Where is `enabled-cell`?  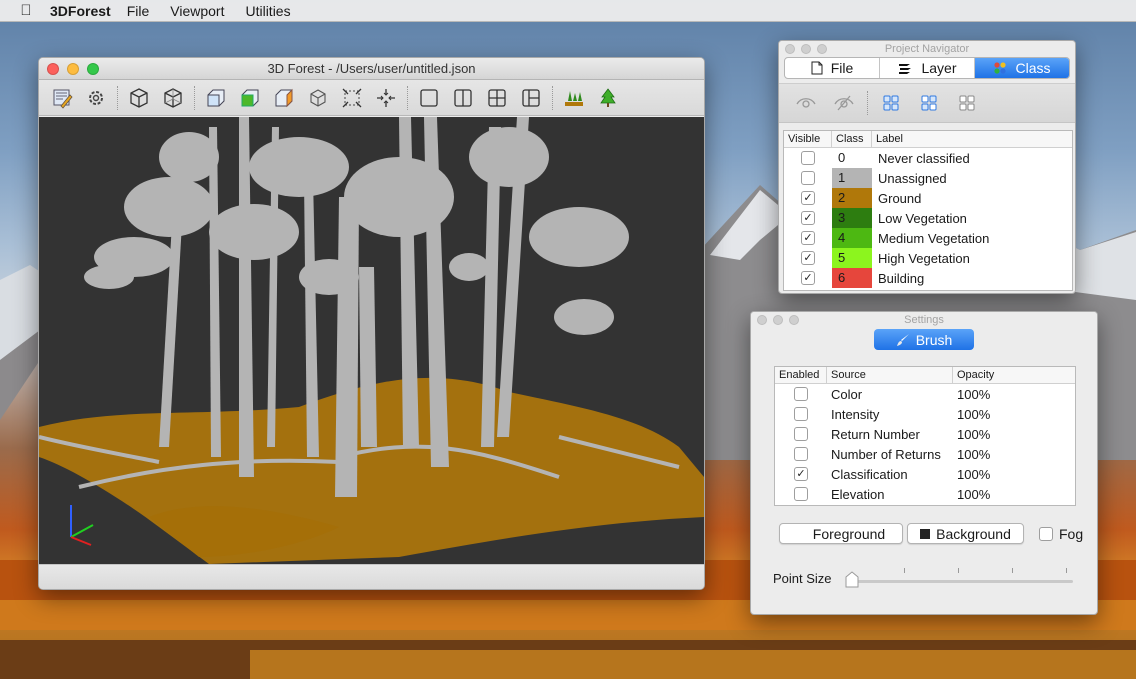
enabled-cell is located at coordinates (801, 414).